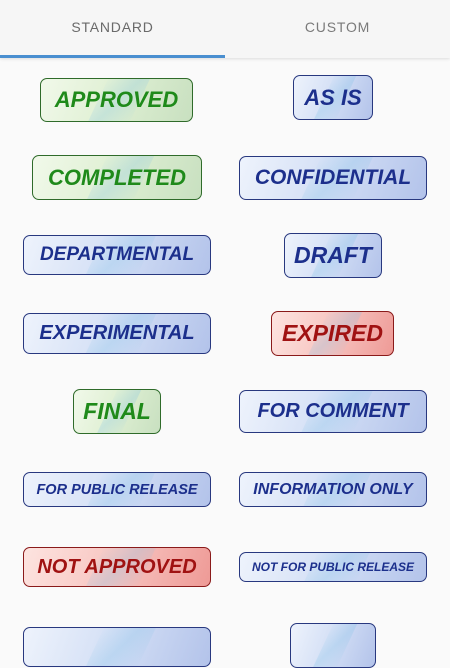  What do you see at coordinates (112, 29) in the screenshot?
I see `tab-standard: STANDARD` at bounding box center [112, 29].